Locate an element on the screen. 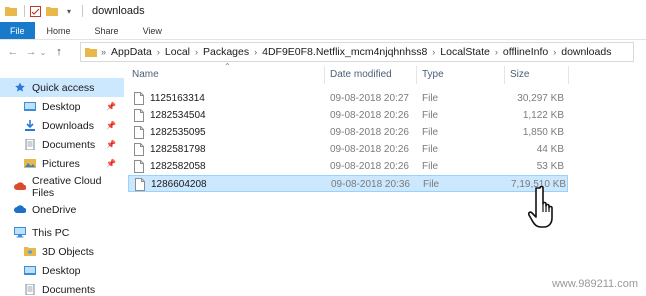  sidebar-item-desktop-pc: Desktop is located at coordinates (62, 270).